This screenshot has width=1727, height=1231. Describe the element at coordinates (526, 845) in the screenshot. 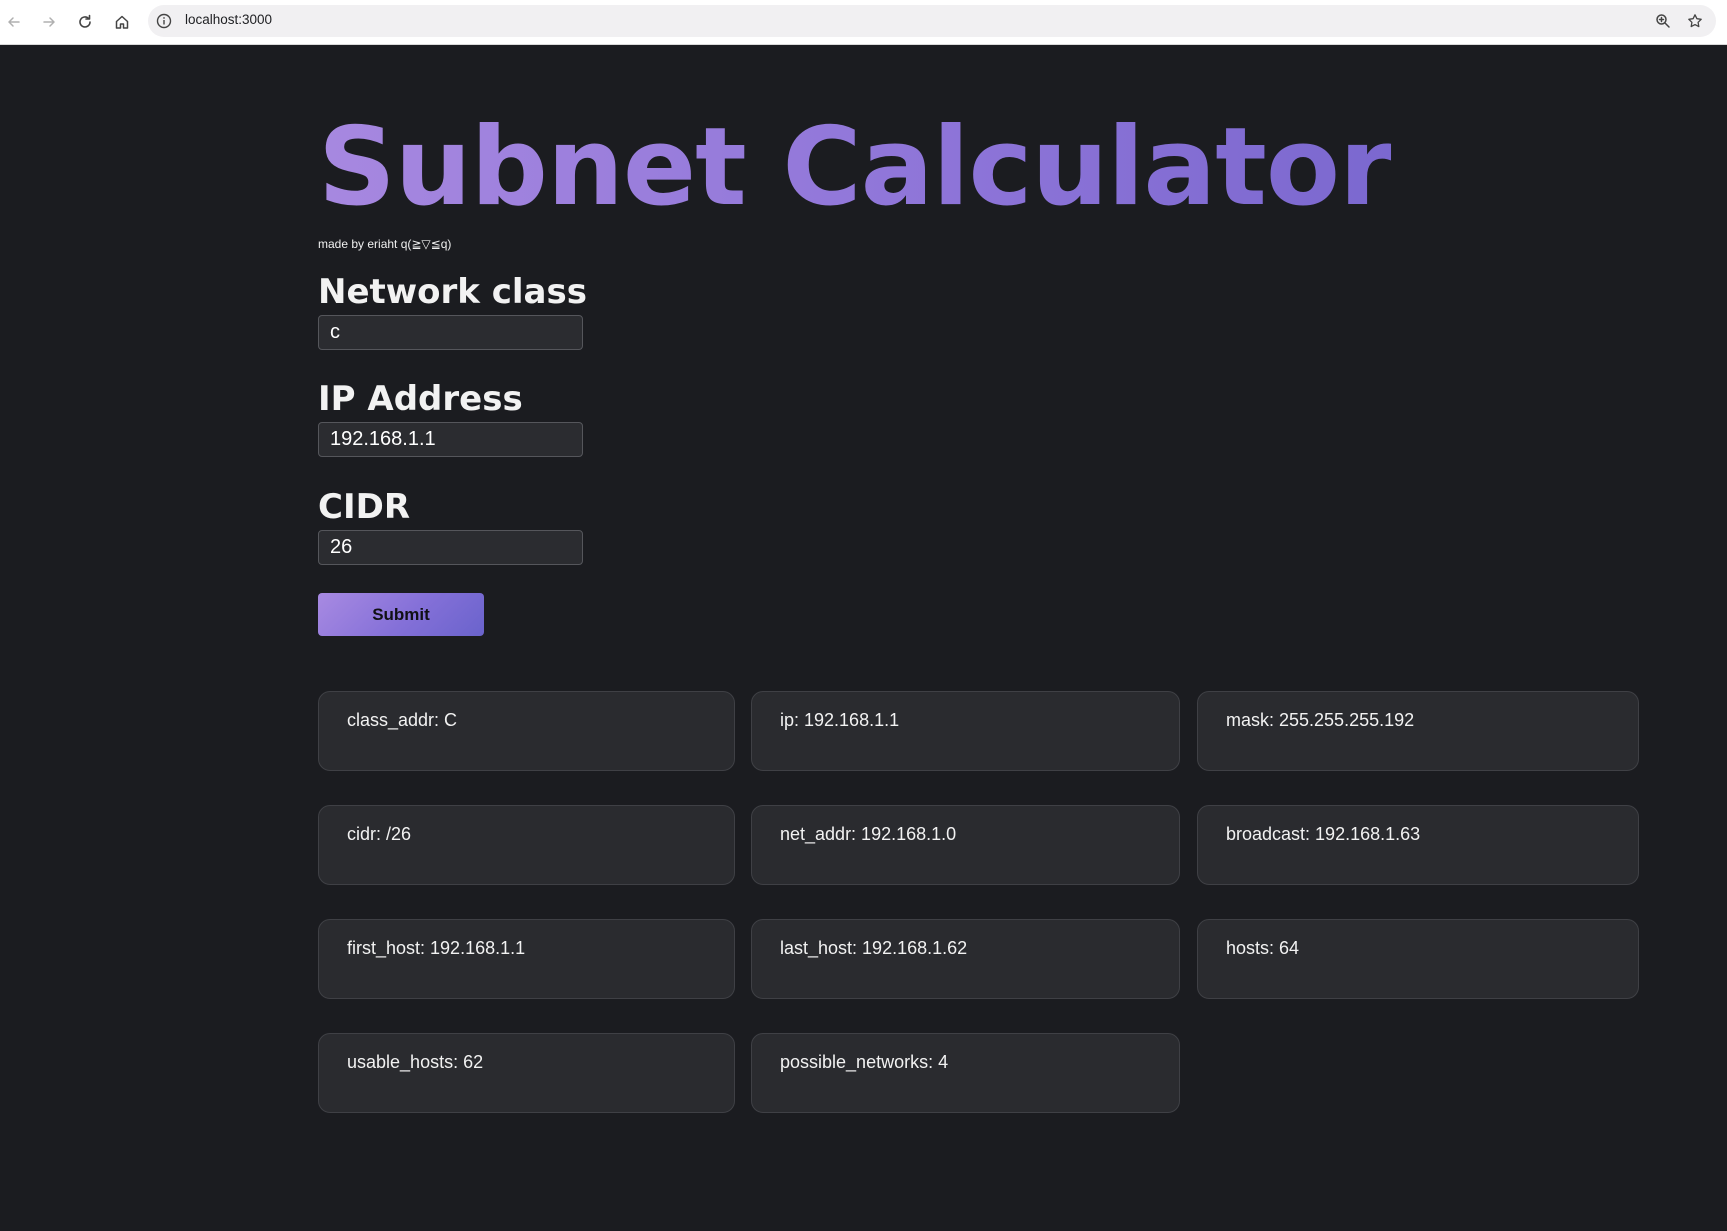

I see `result-card-cidr: cidr: /26` at that location.